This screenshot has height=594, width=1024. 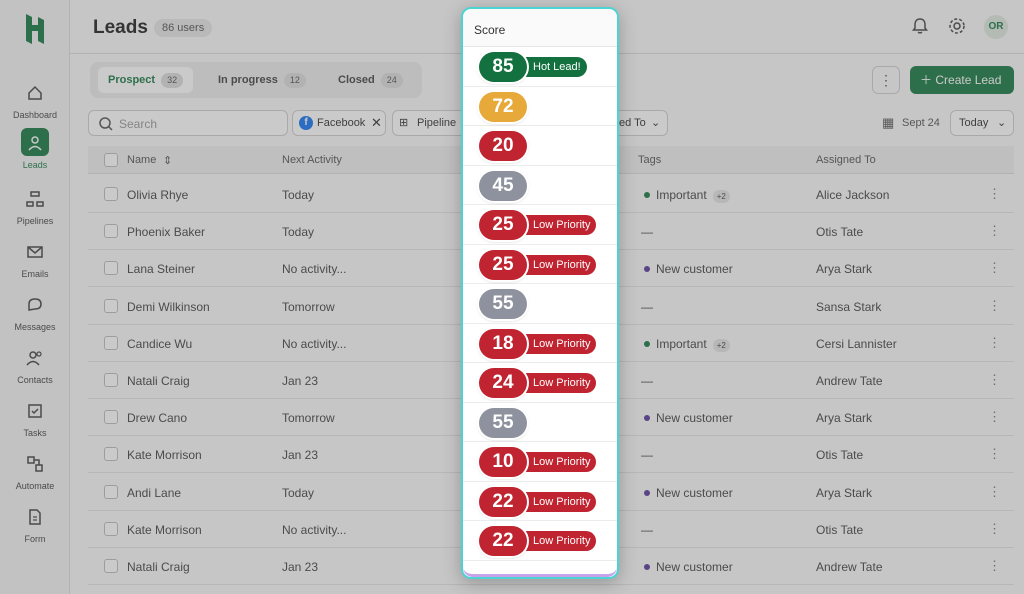 What do you see at coordinates (540, 146) in the screenshot?
I see `score-row: 20` at bounding box center [540, 146].